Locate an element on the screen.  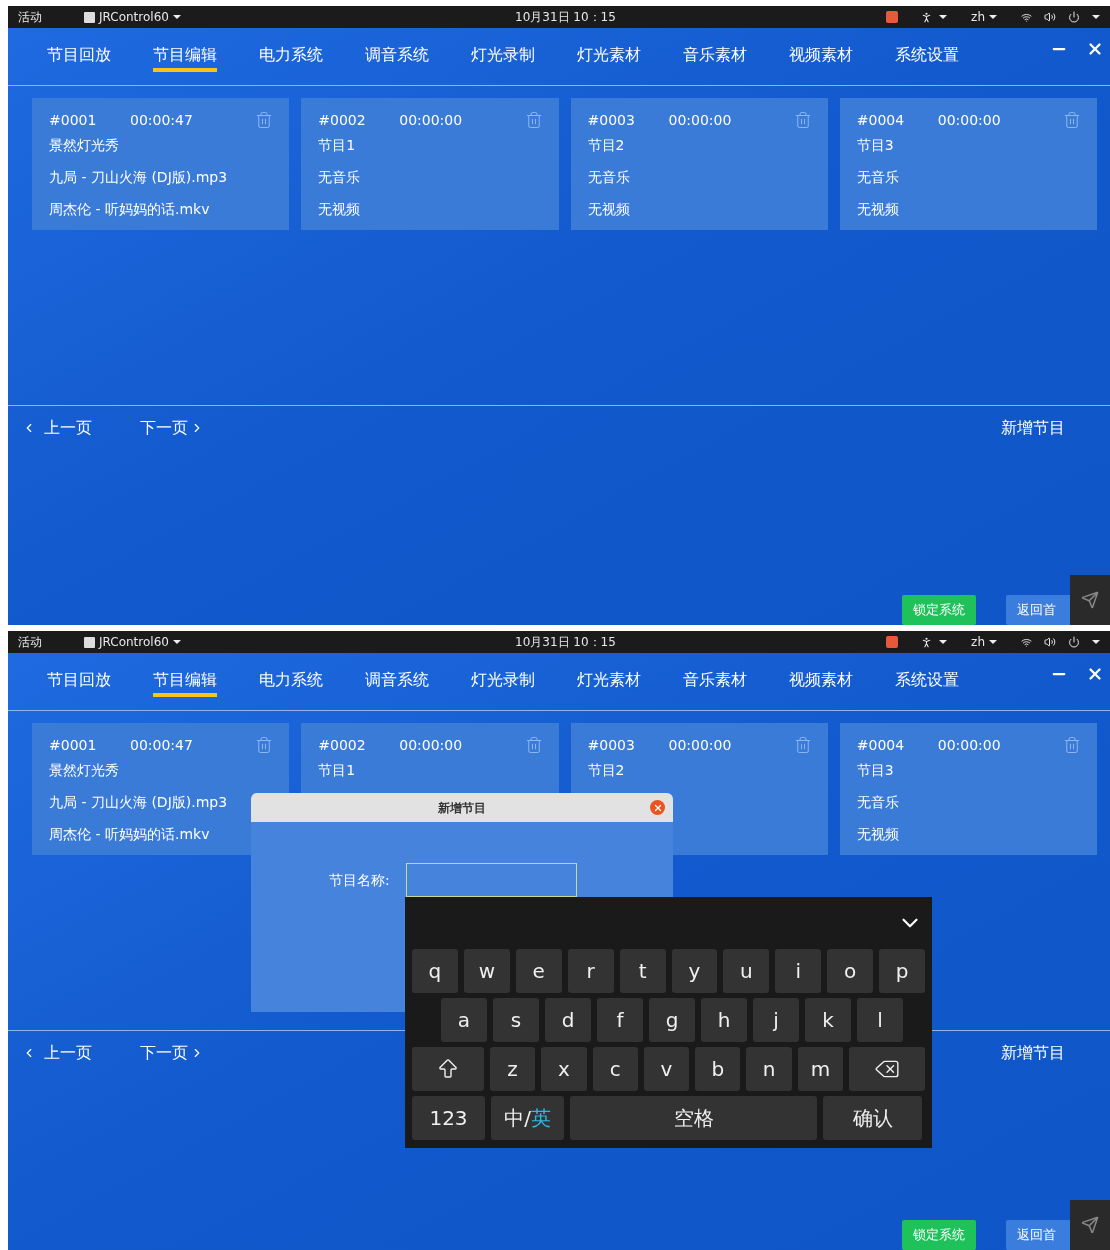
key: h is located at coordinates (724, 1020).